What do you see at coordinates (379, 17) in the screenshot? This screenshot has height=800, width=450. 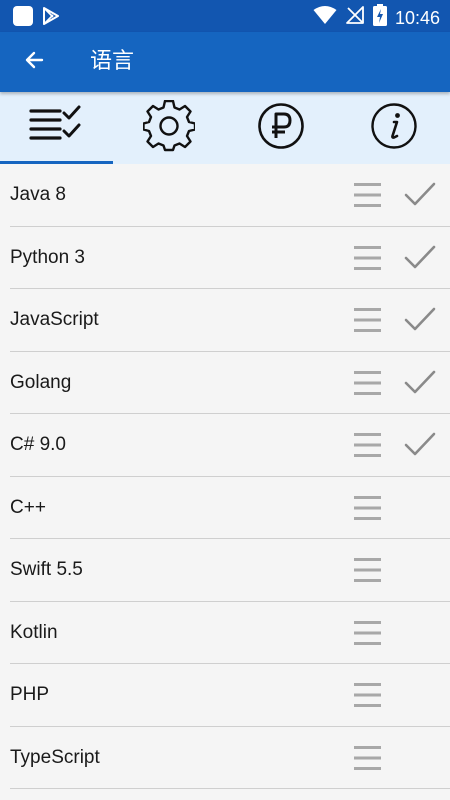 I see `battery-charging-icon` at bounding box center [379, 17].